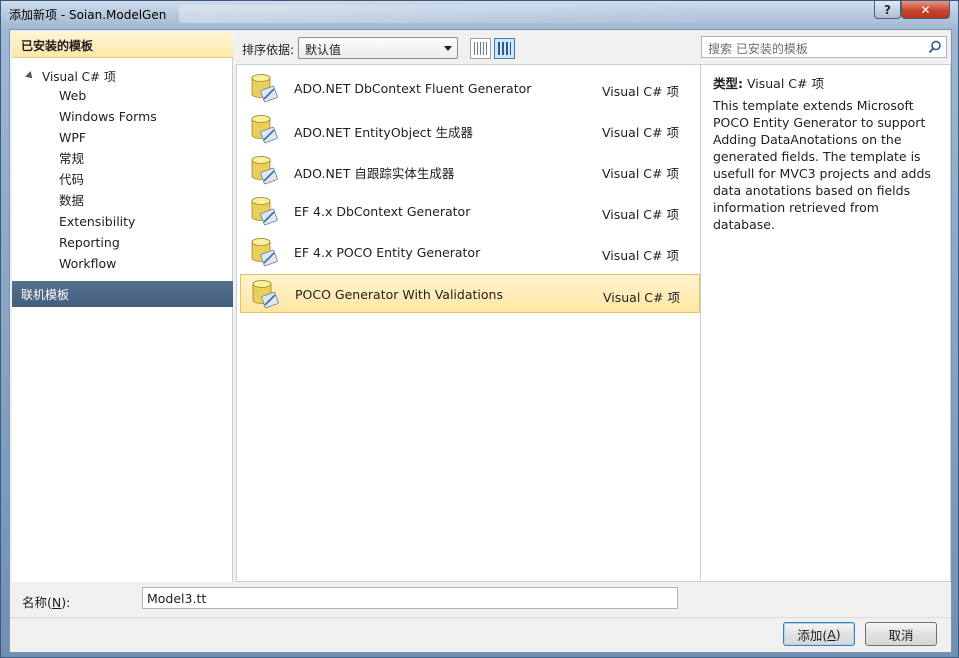 The width and height of the screenshot is (959, 658). What do you see at coordinates (399, 294) in the screenshot?
I see `template-name: POCO Generator With Validations` at bounding box center [399, 294].